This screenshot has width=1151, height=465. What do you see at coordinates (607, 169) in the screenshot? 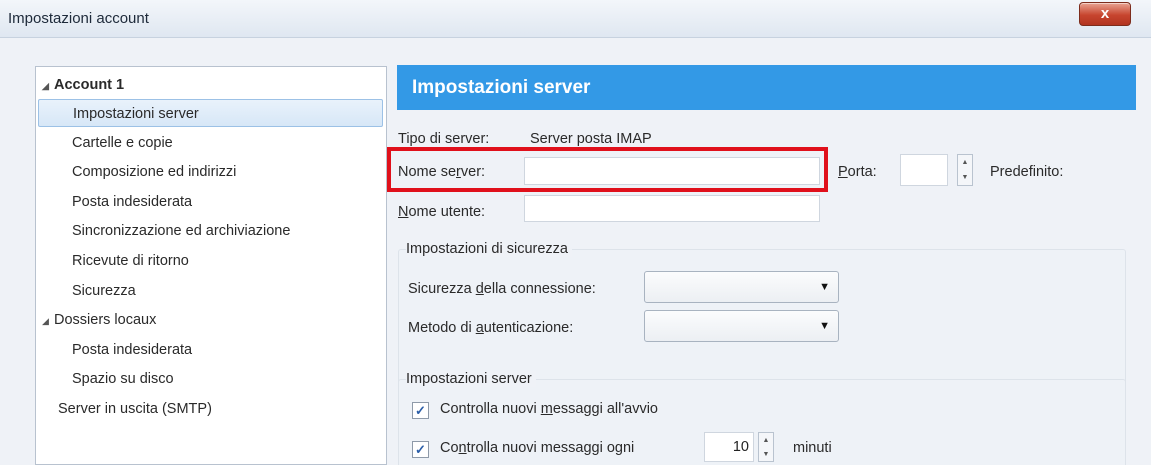
I see `highlight-box` at bounding box center [607, 169].